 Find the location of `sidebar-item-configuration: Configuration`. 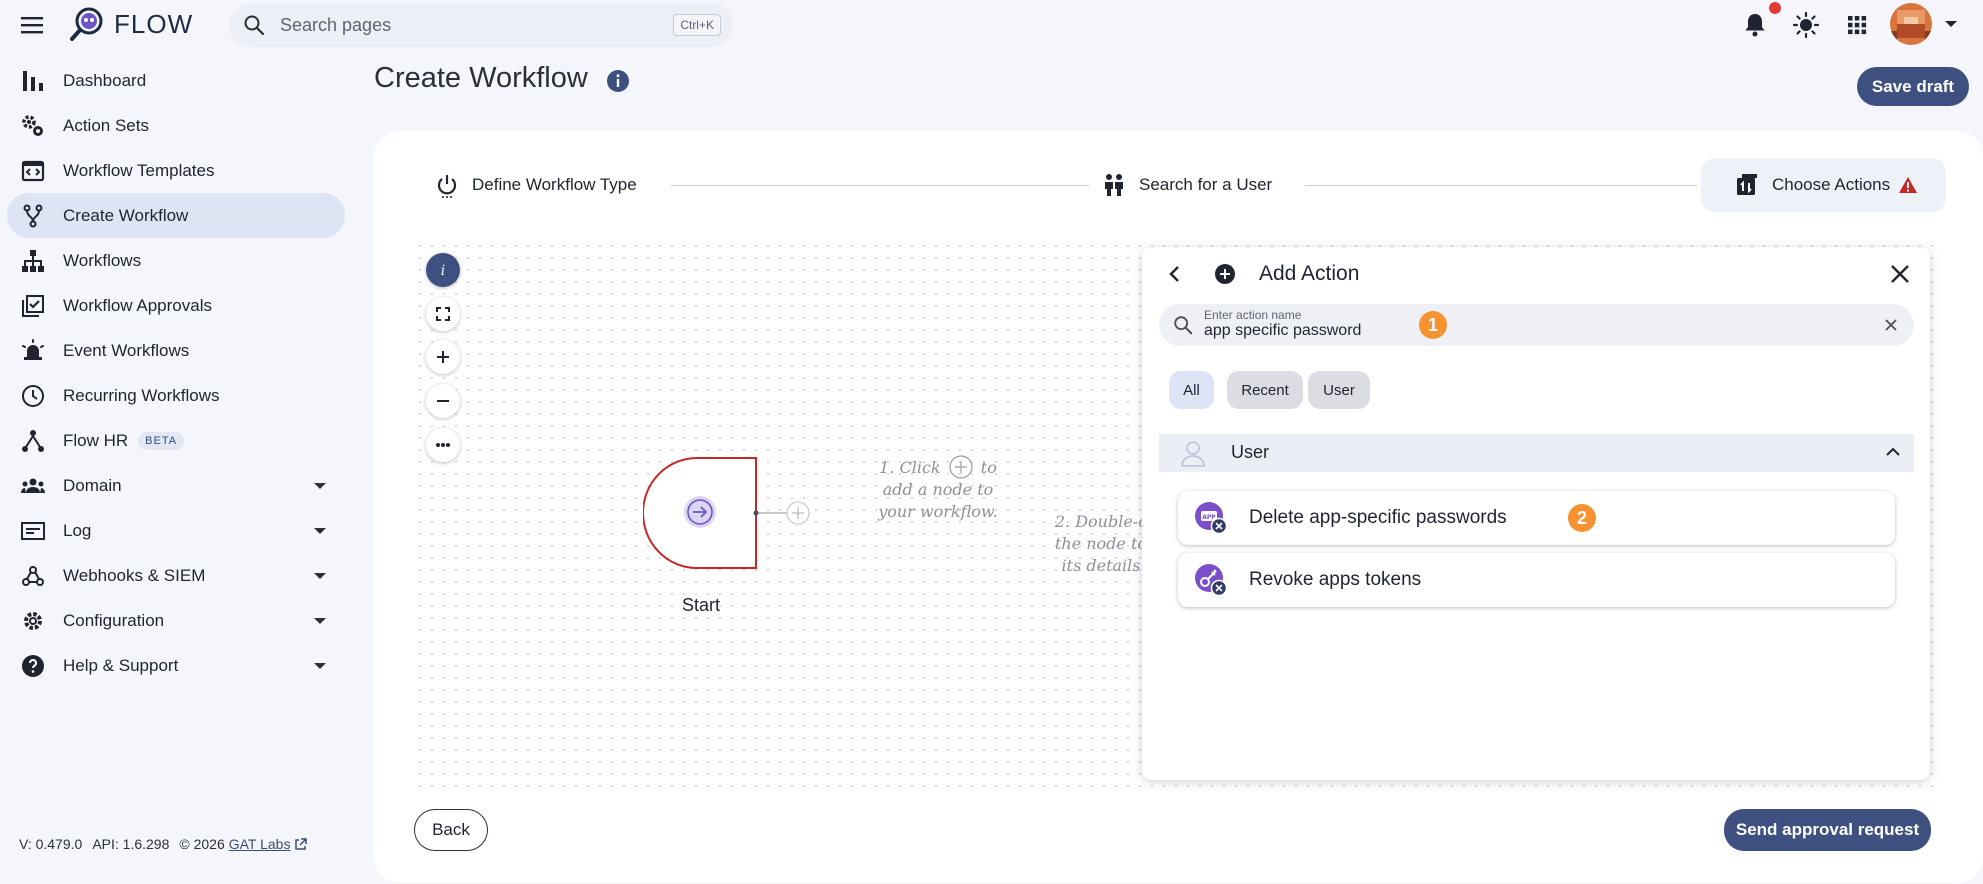

sidebar-item-configuration: Configuration is located at coordinates (176, 620).